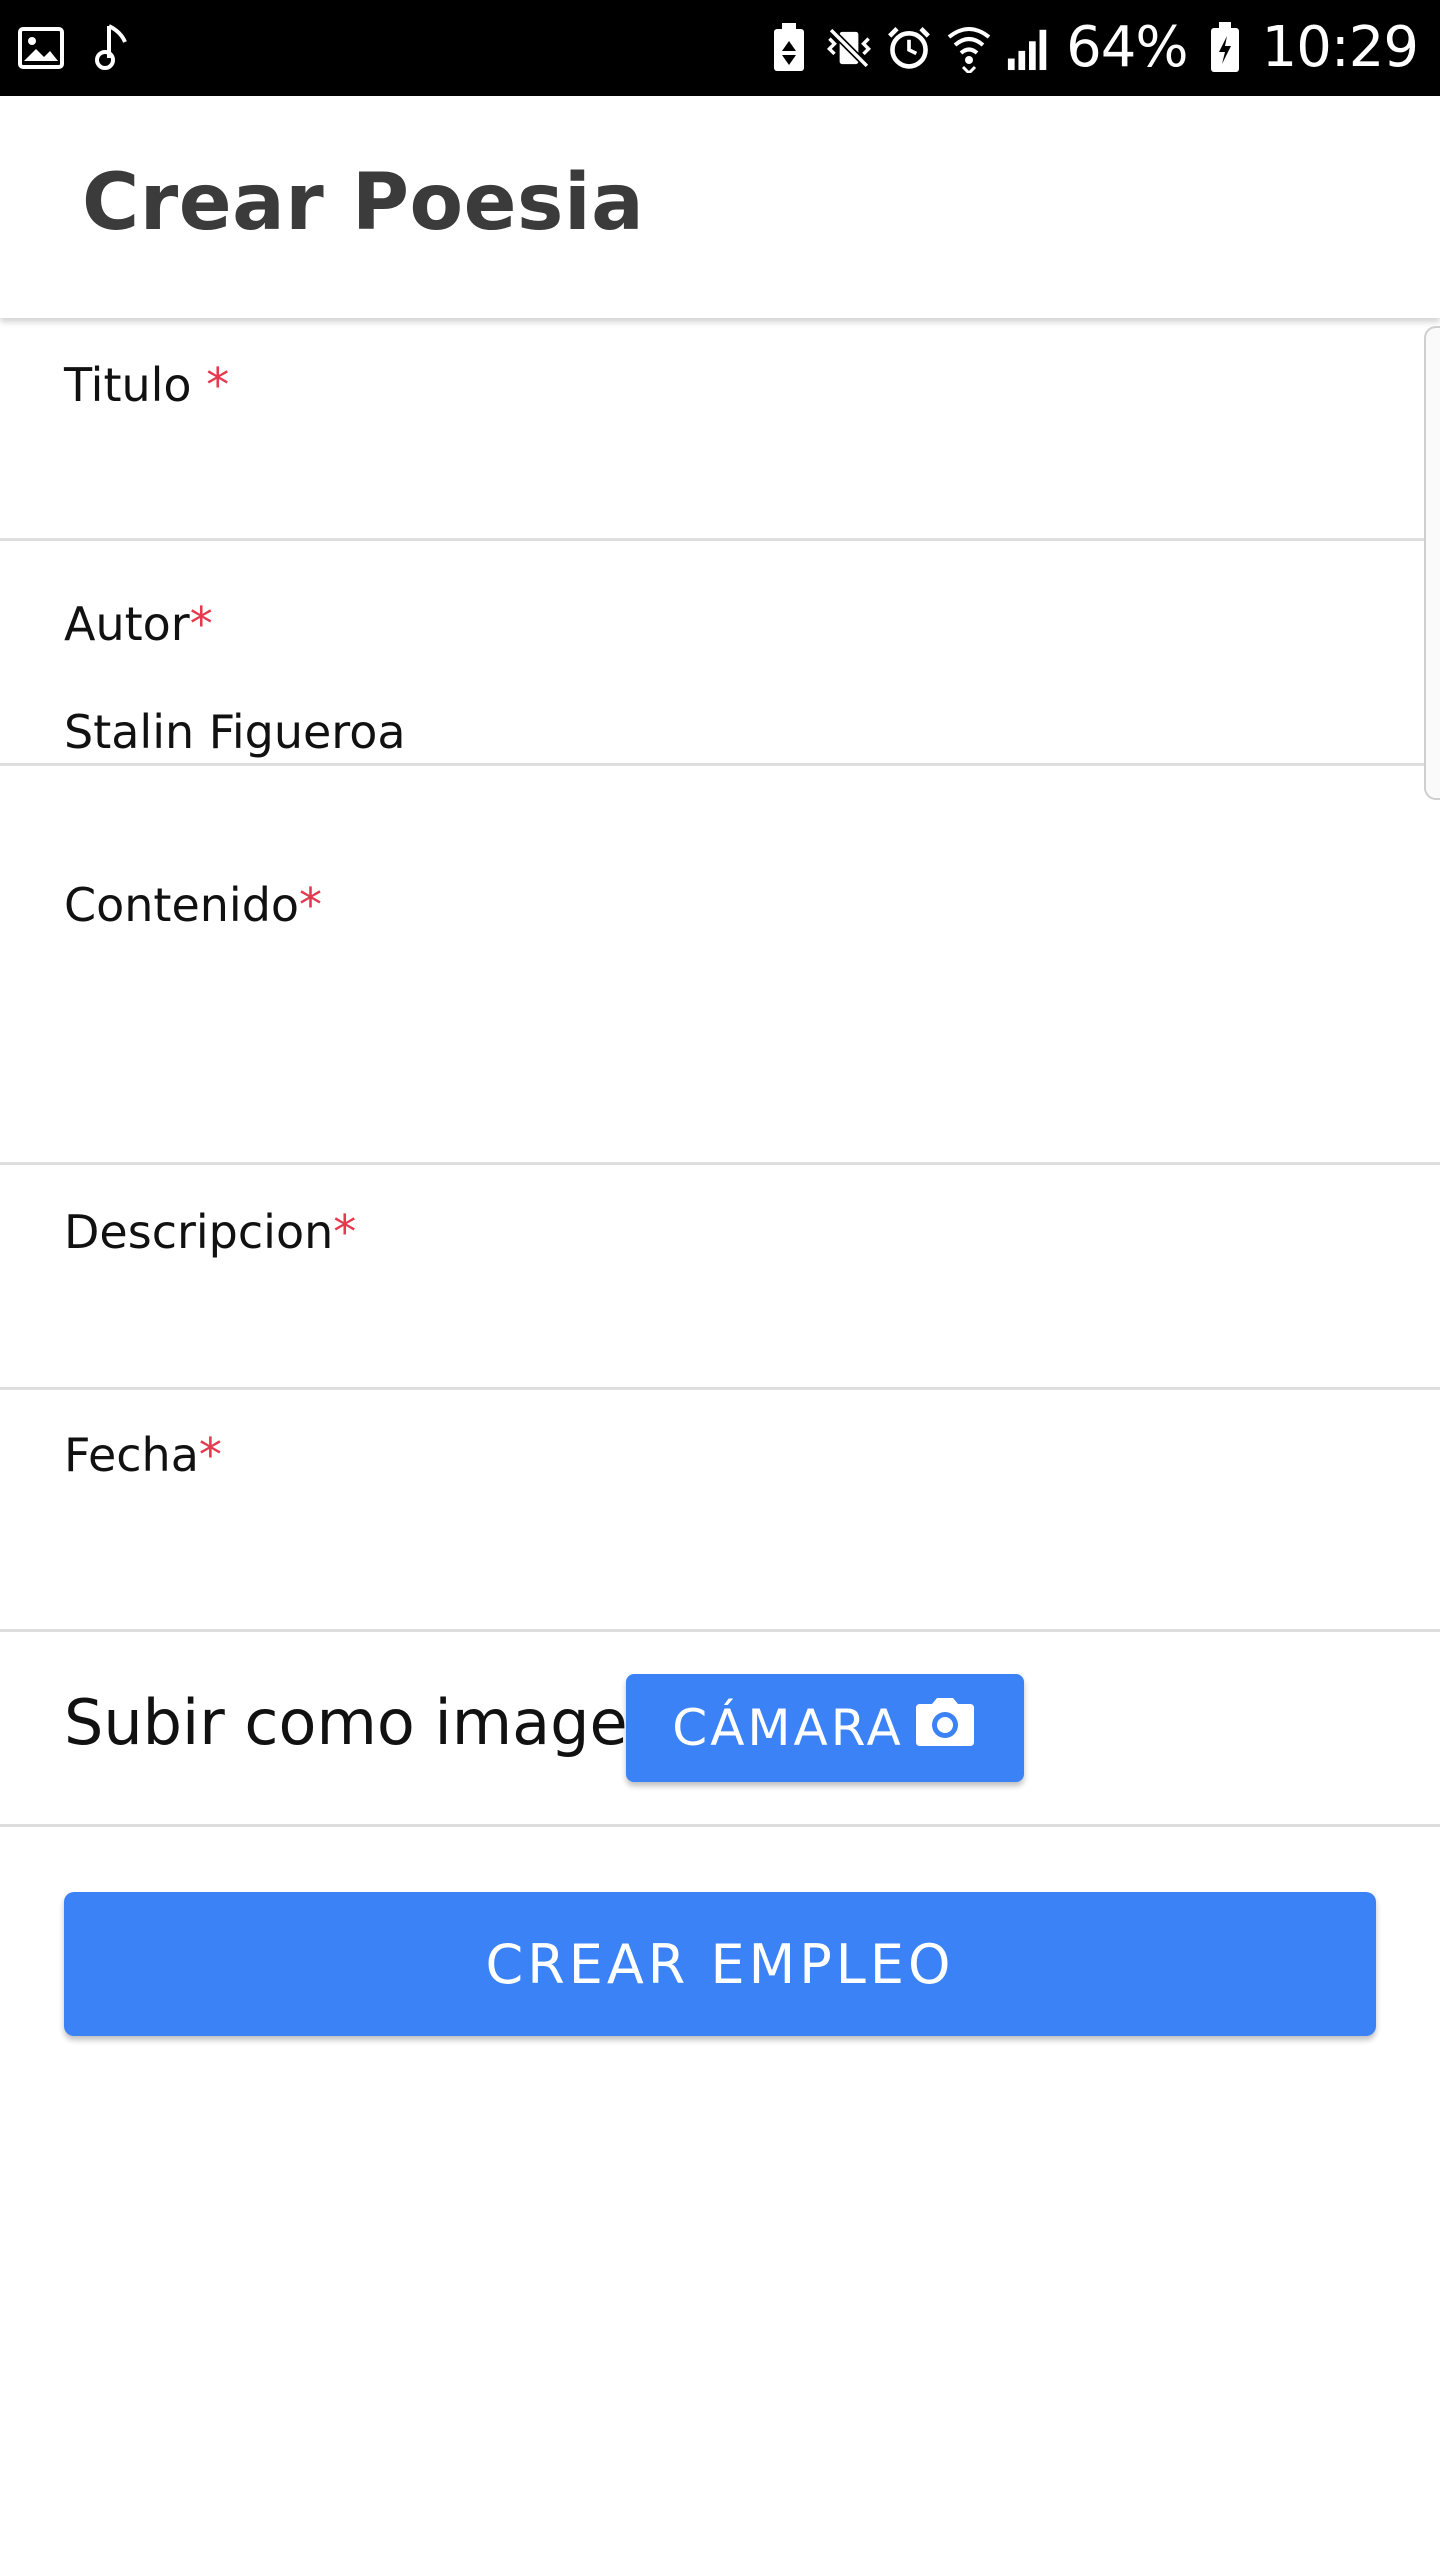  I want to click on page-title: Crear Poesia, so click(363, 203).